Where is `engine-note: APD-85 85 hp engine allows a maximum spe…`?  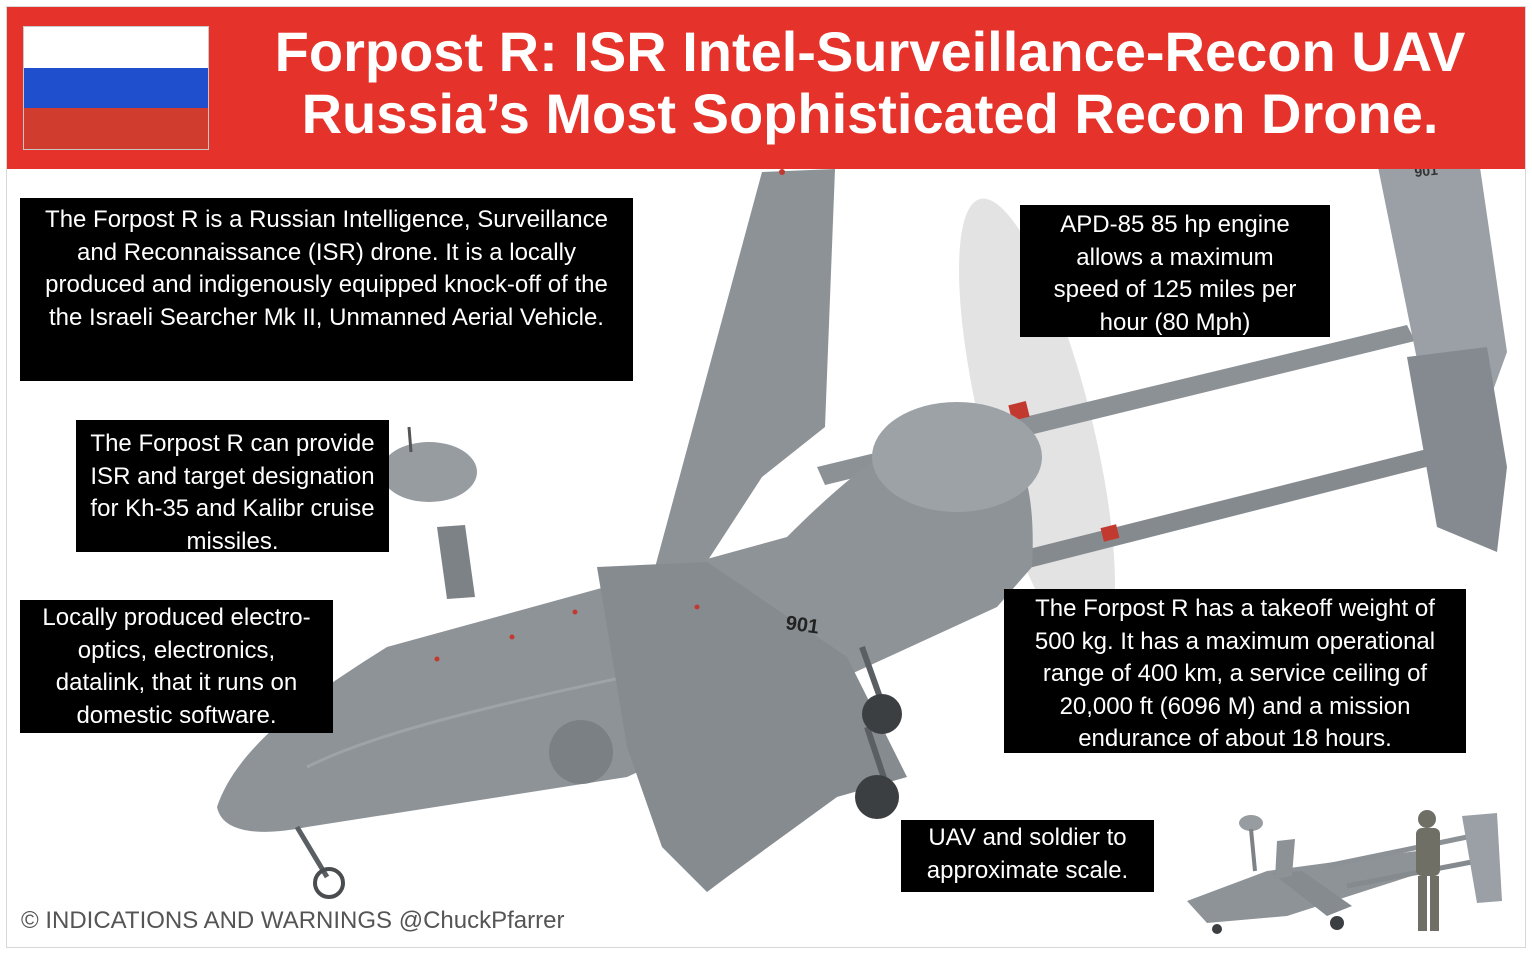
engine-note: APD-85 85 hp engine allows a maximum spe… is located at coordinates (1175, 271).